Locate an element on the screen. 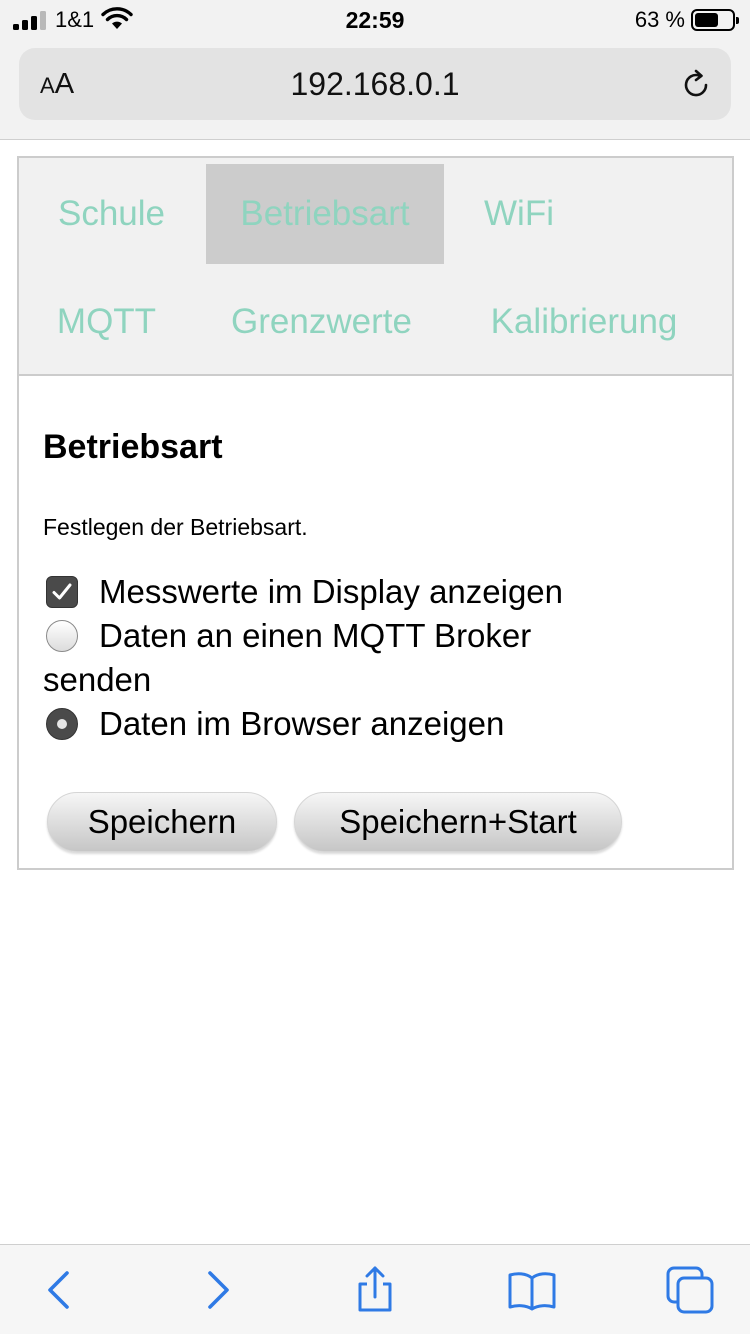  tabs-icon is located at coordinates (690, 1290).